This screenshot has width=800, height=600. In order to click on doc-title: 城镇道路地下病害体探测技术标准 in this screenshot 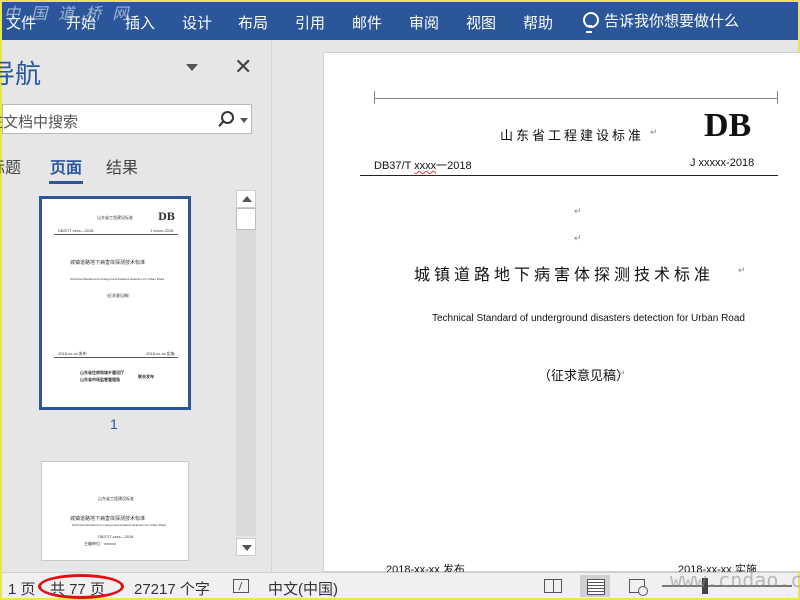, I will do `click(564, 275)`.